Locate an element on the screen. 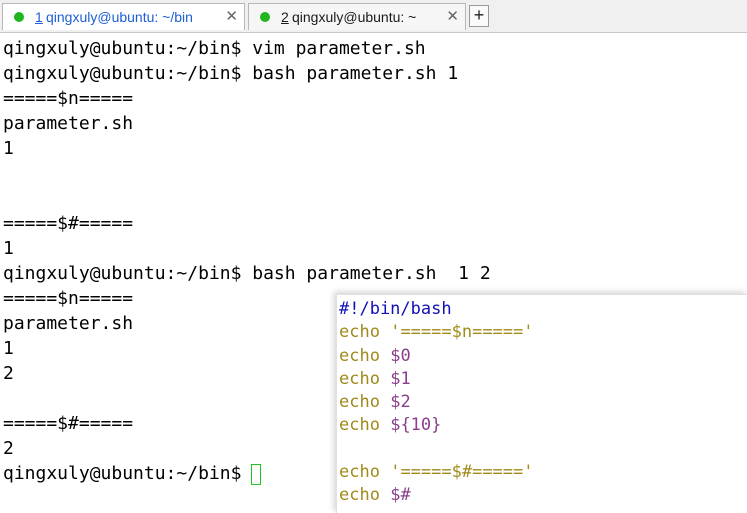 The image size is (747, 513). text-cursor is located at coordinates (256, 474).